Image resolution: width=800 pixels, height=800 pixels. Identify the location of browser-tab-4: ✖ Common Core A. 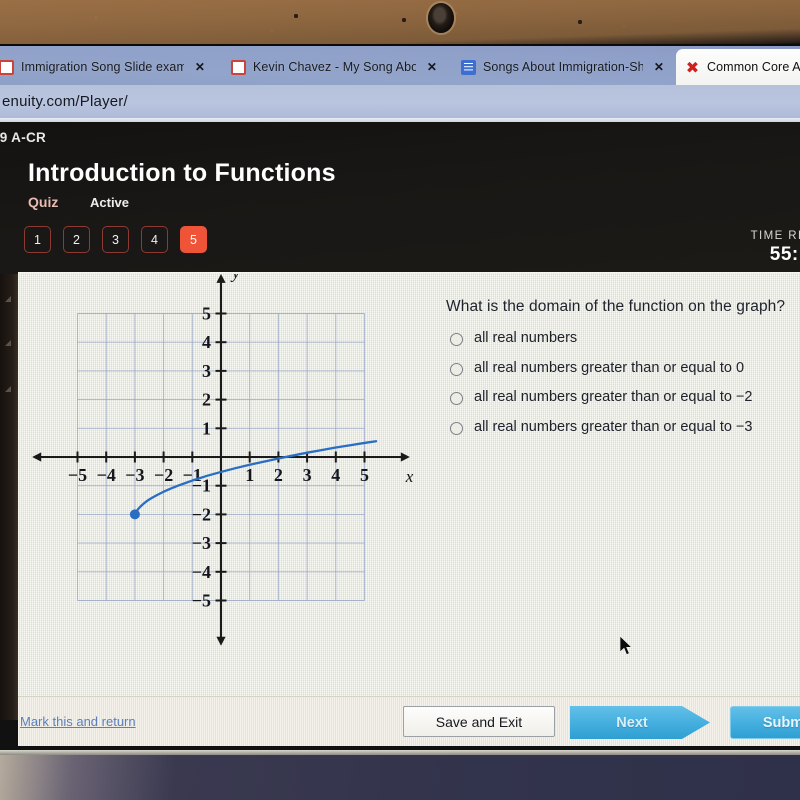
(738, 67).